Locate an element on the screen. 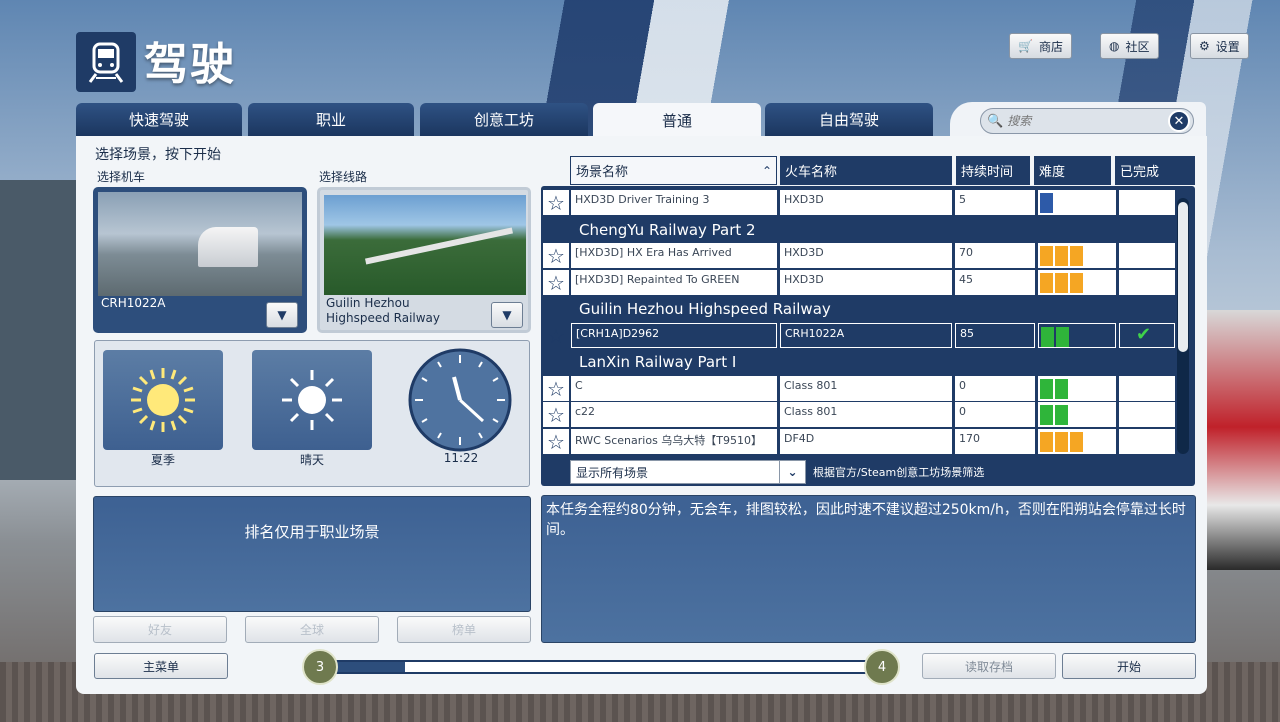 Image resolution: width=1280 pixels, height=722 pixels. tab-standard: 普通 is located at coordinates (677, 120).